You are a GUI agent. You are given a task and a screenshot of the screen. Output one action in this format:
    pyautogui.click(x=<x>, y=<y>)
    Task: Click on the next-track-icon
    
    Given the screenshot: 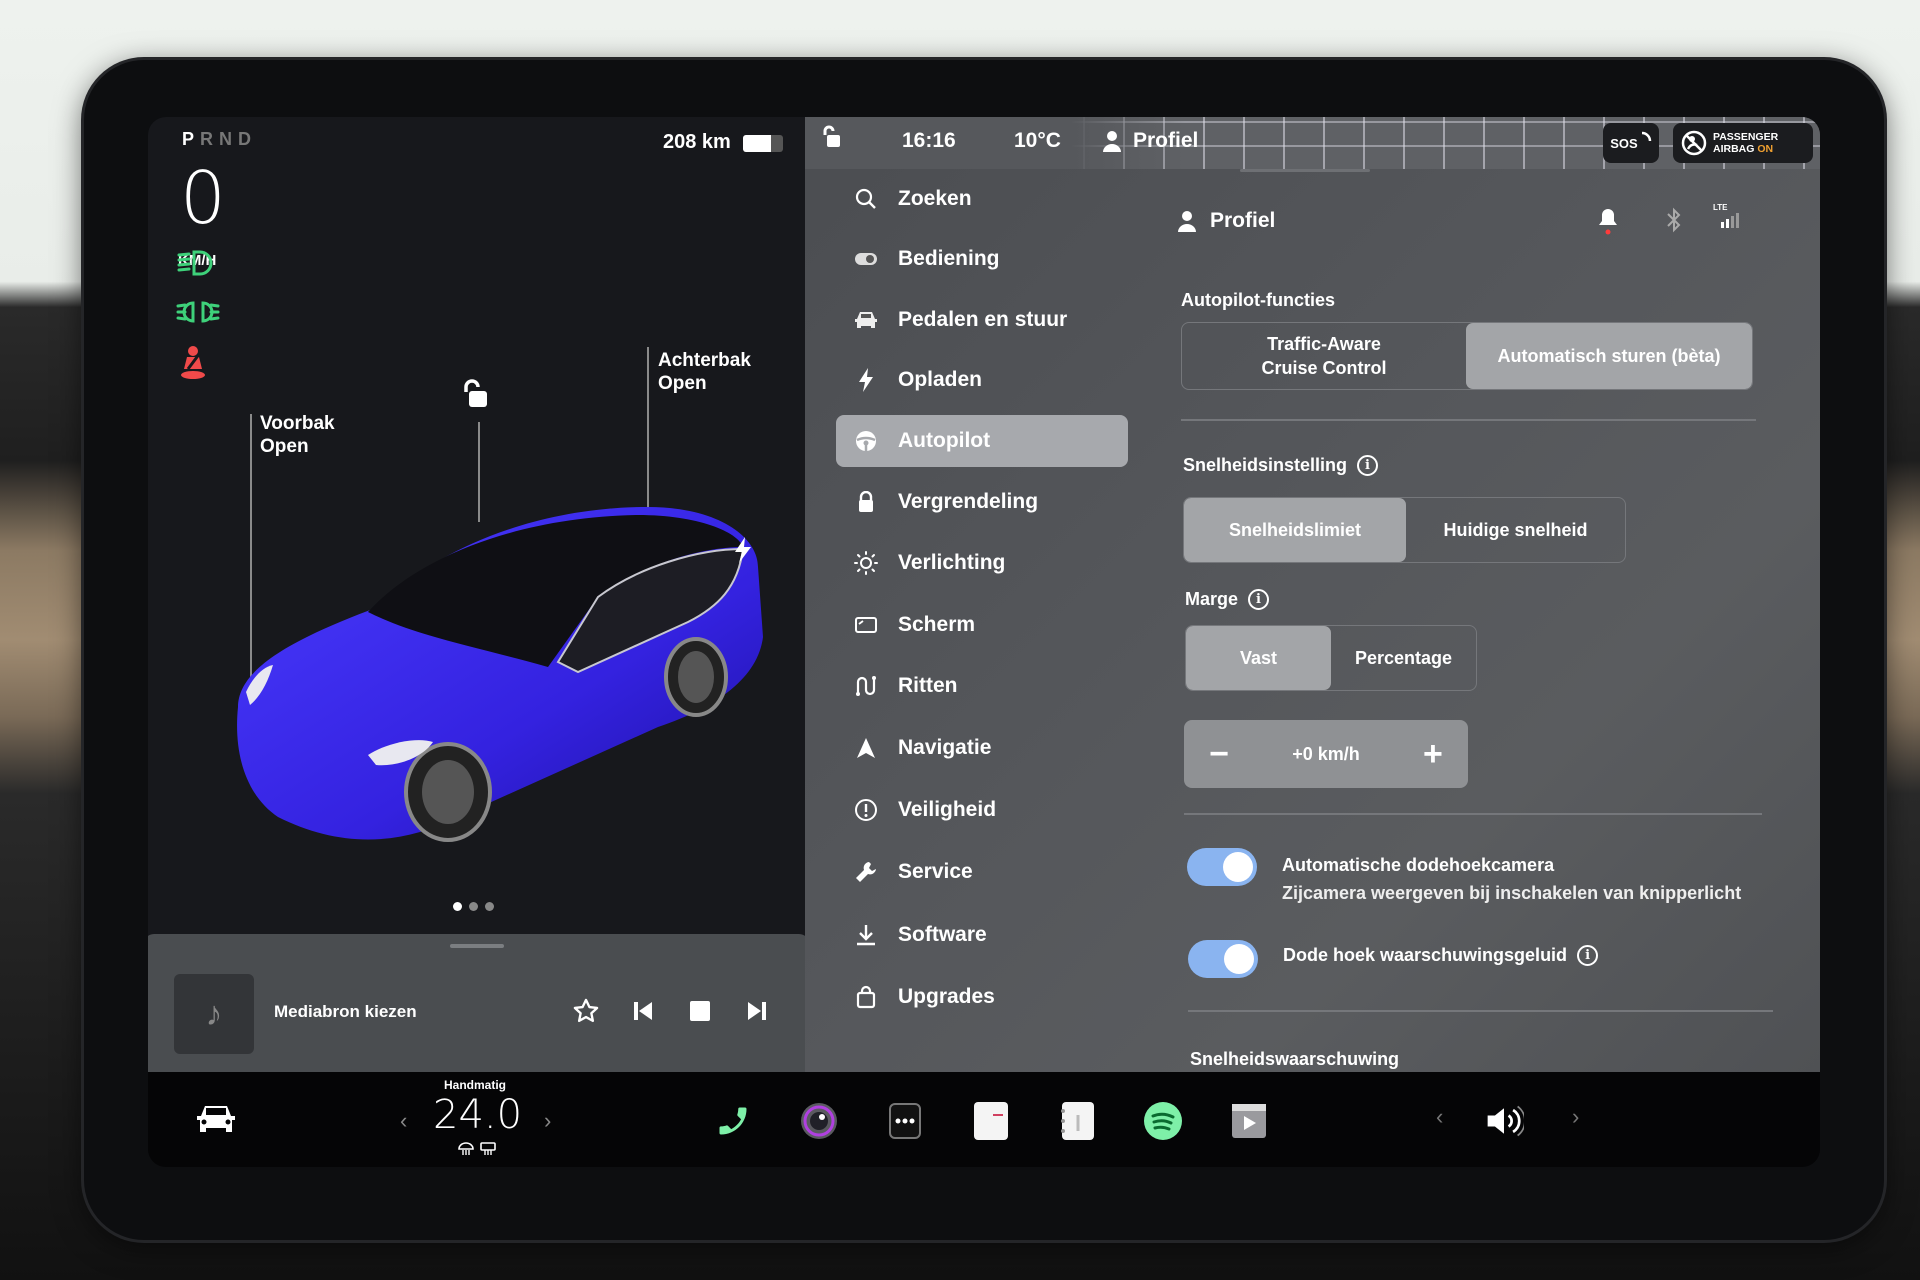 What is the action you would take?
    pyautogui.click(x=757, y=1011)
    